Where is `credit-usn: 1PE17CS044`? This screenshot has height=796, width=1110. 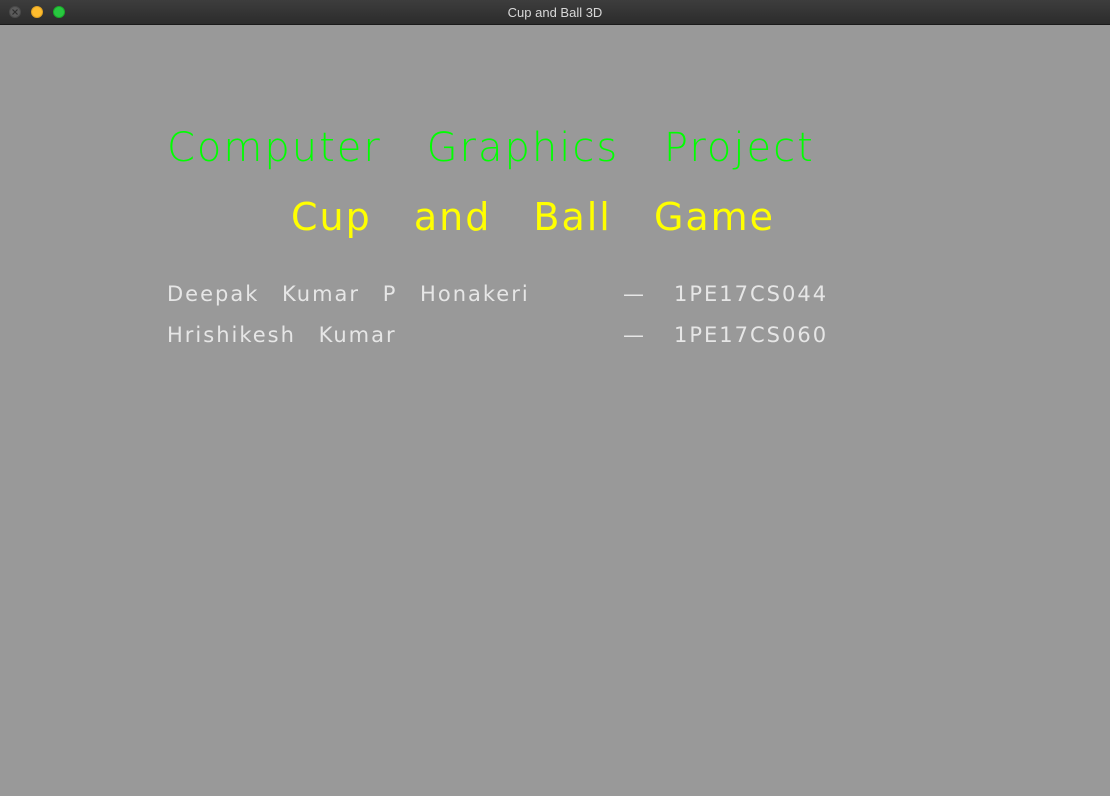 credit-usn: 1PE17CS044 is located at coordinates (751, 294).